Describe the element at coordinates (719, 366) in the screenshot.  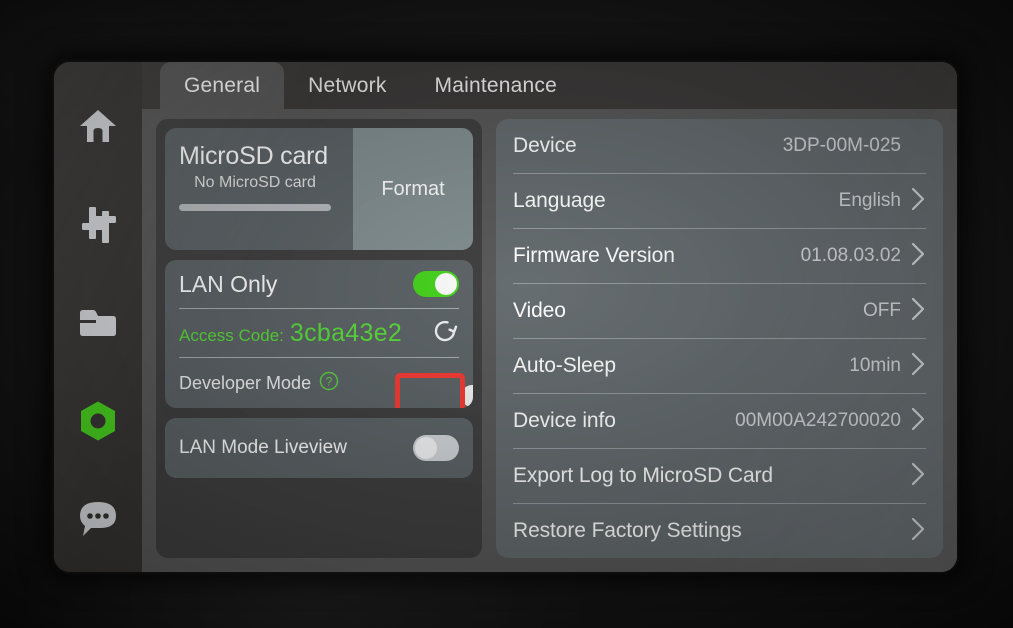
I see `setting-row-auto-sleep: Auto-Sleep 10min` at that location.